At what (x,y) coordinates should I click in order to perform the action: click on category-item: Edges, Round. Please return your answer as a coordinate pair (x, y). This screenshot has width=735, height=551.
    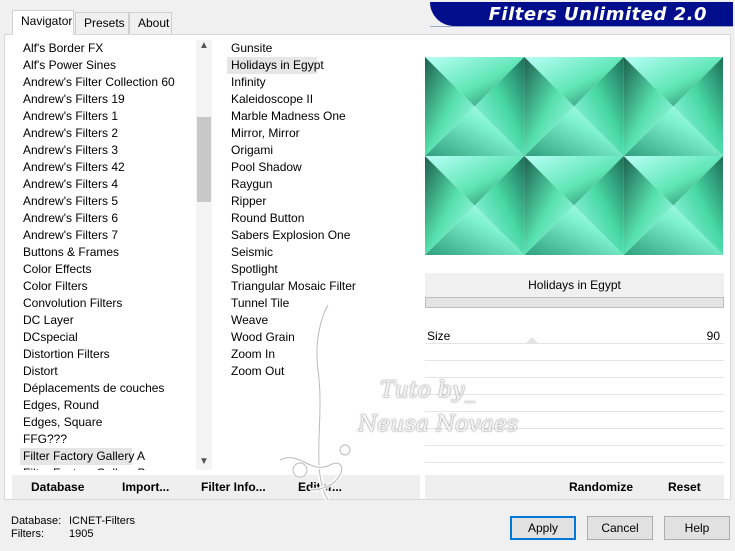
    Looking at the image, I should click on (108, 405).